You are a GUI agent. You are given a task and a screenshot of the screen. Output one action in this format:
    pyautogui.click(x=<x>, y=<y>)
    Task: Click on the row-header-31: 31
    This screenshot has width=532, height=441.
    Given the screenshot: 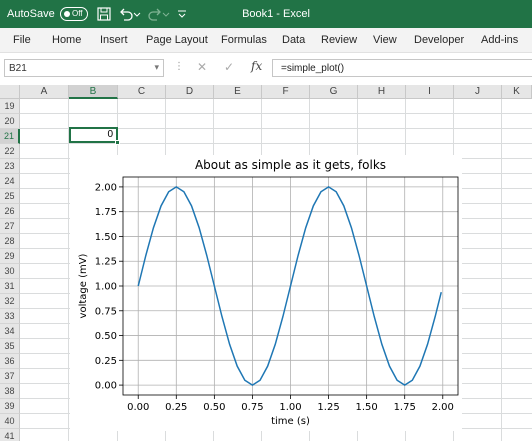 What is the action you would take?
    pyautogui.click(x=10, y=286)
    